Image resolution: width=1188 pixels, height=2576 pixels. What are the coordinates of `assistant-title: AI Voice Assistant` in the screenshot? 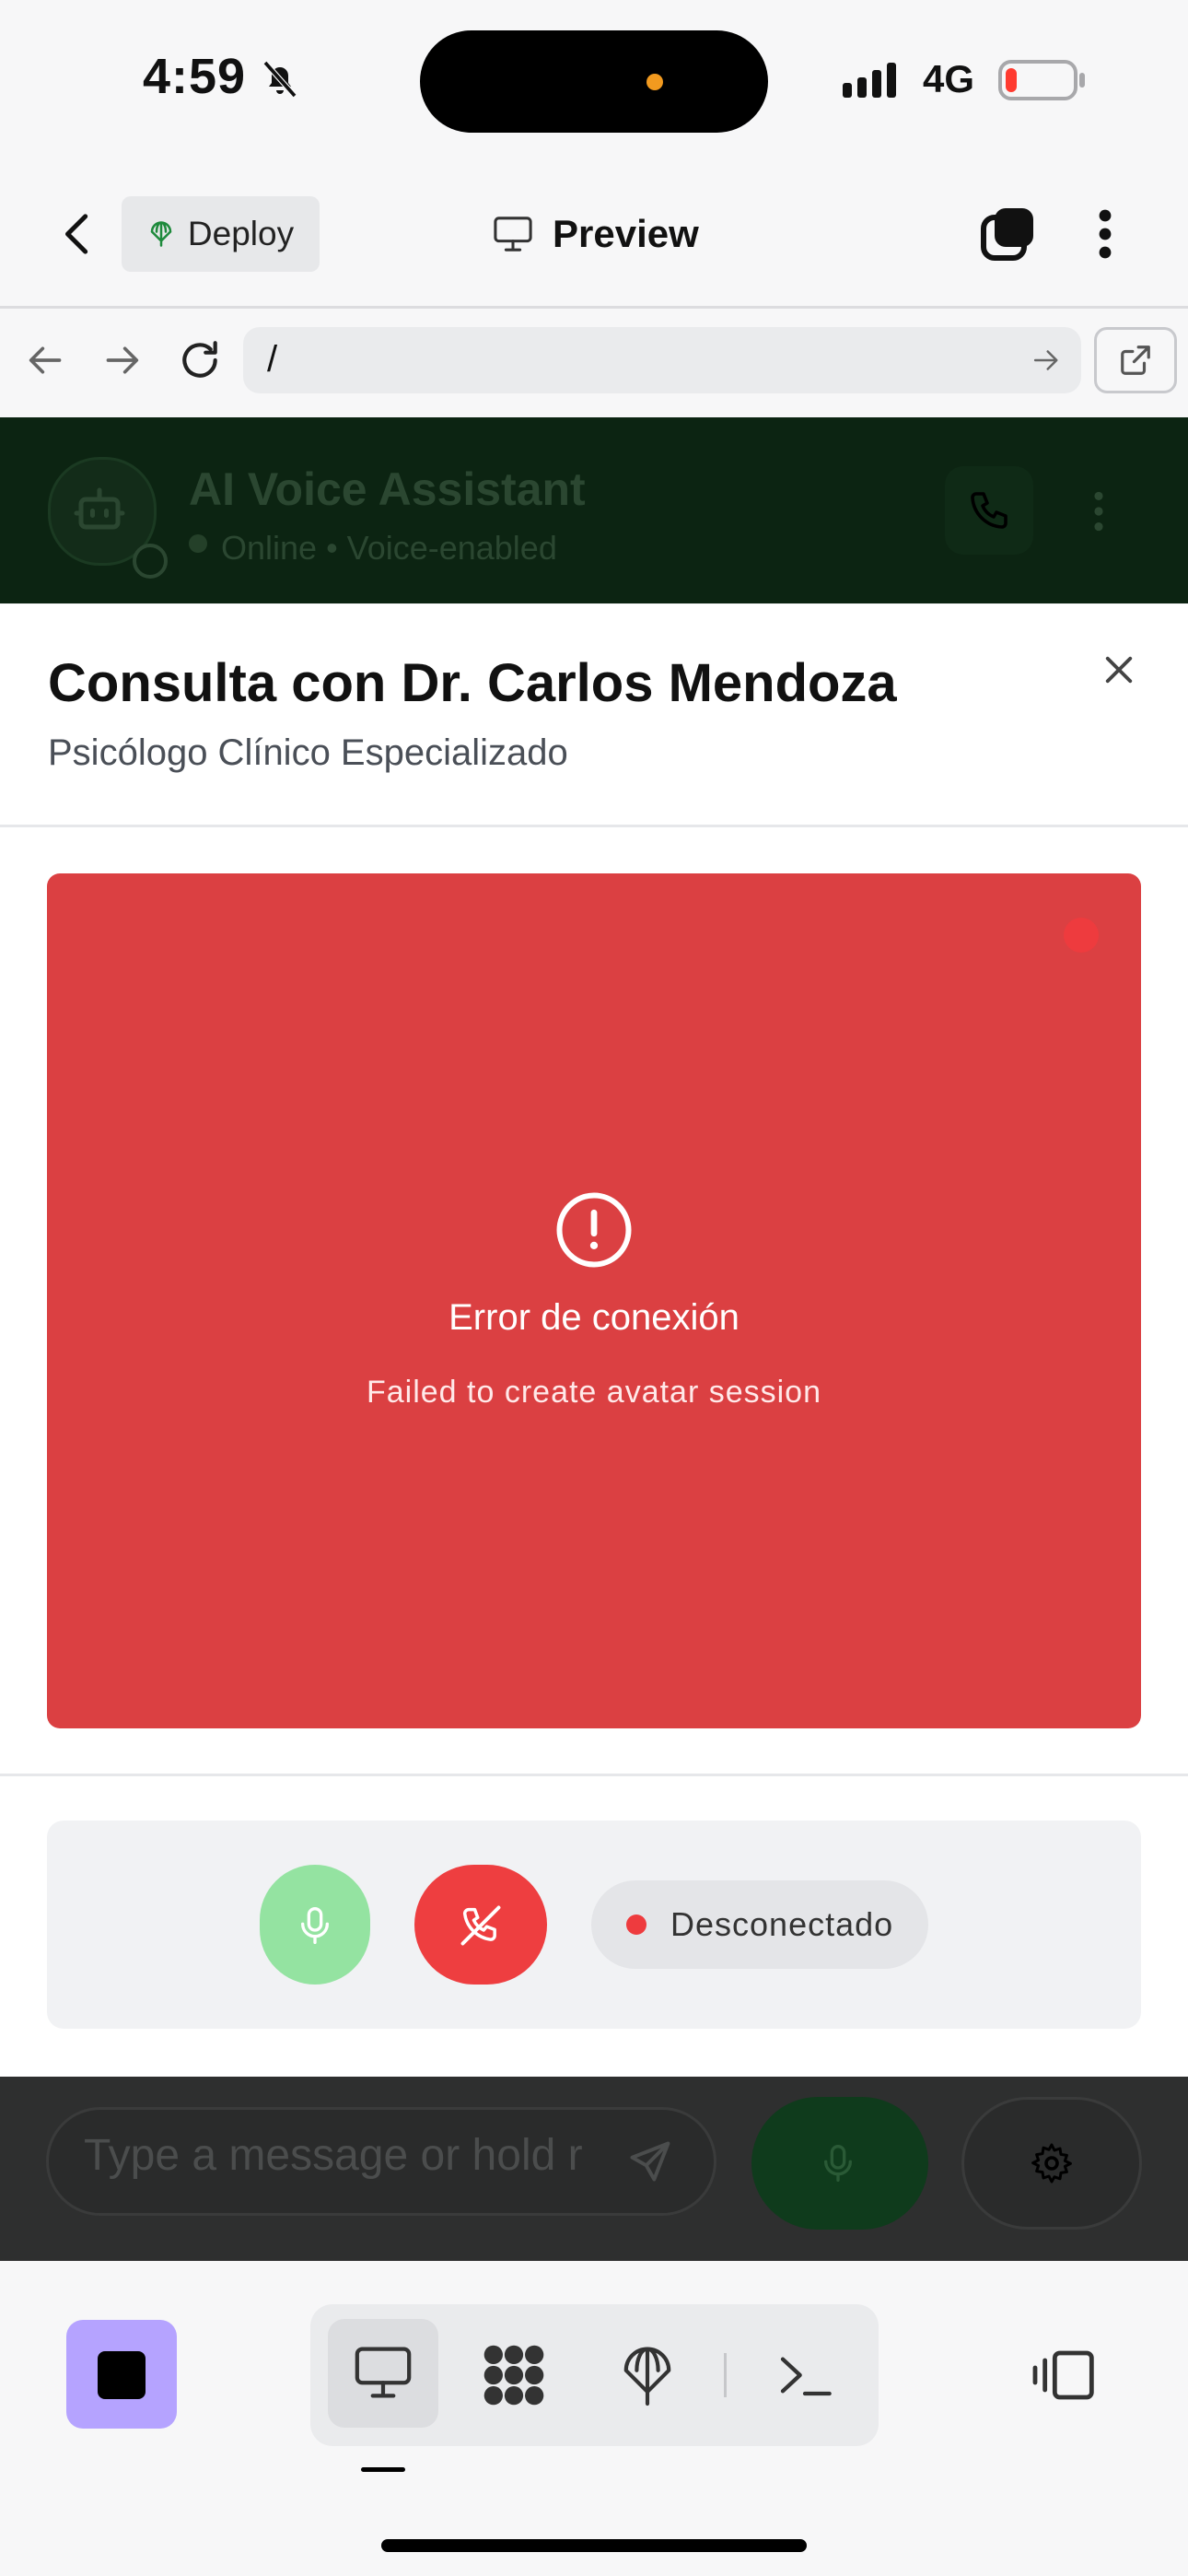 It's located at (387, 489).